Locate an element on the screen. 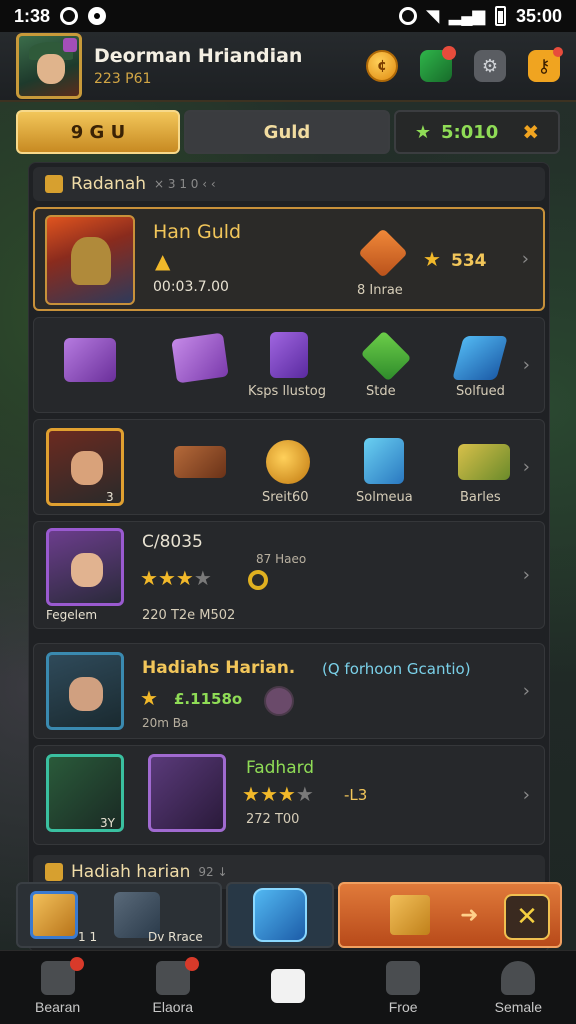 The width and height of the screenshot is (576, 1024). purple-chest-icon is located at coordinates (90, 360).